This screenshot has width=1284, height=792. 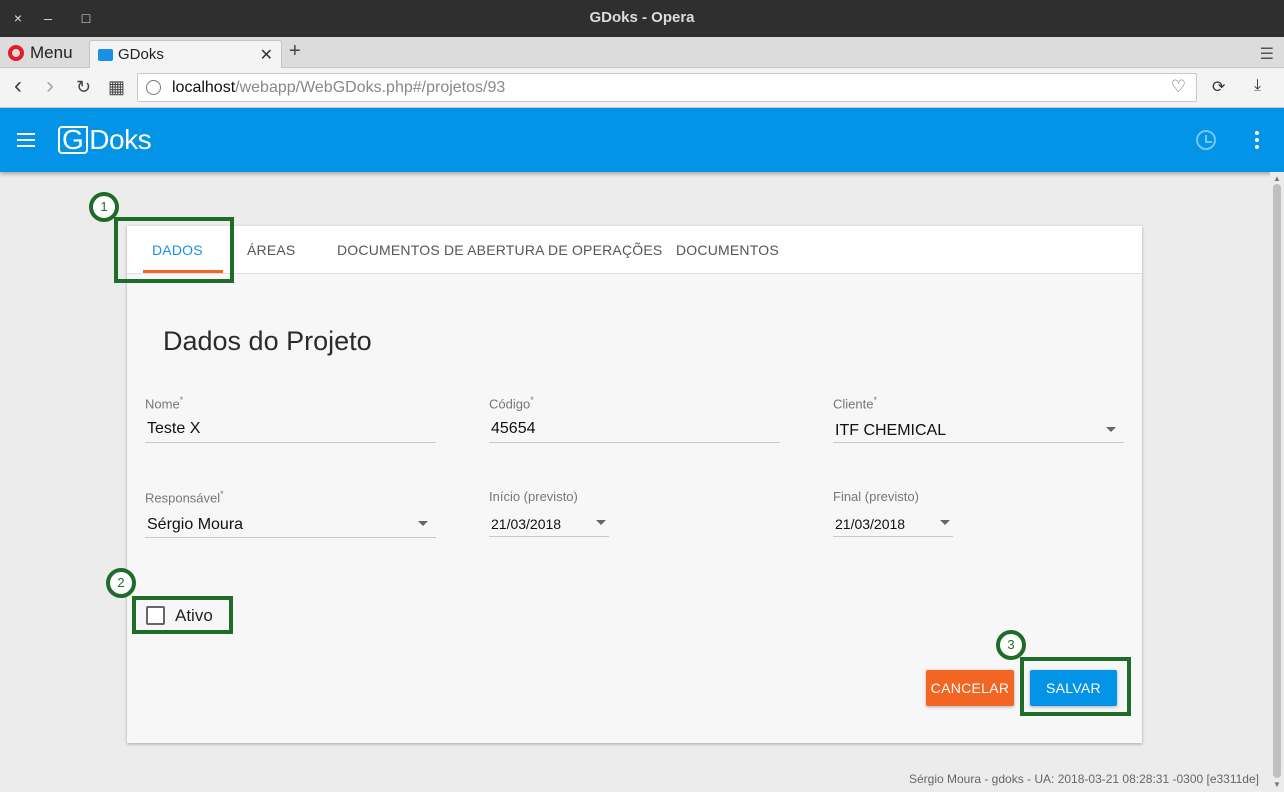 I want to click on download-icon: ⤓, so click(x=1257, y=86).